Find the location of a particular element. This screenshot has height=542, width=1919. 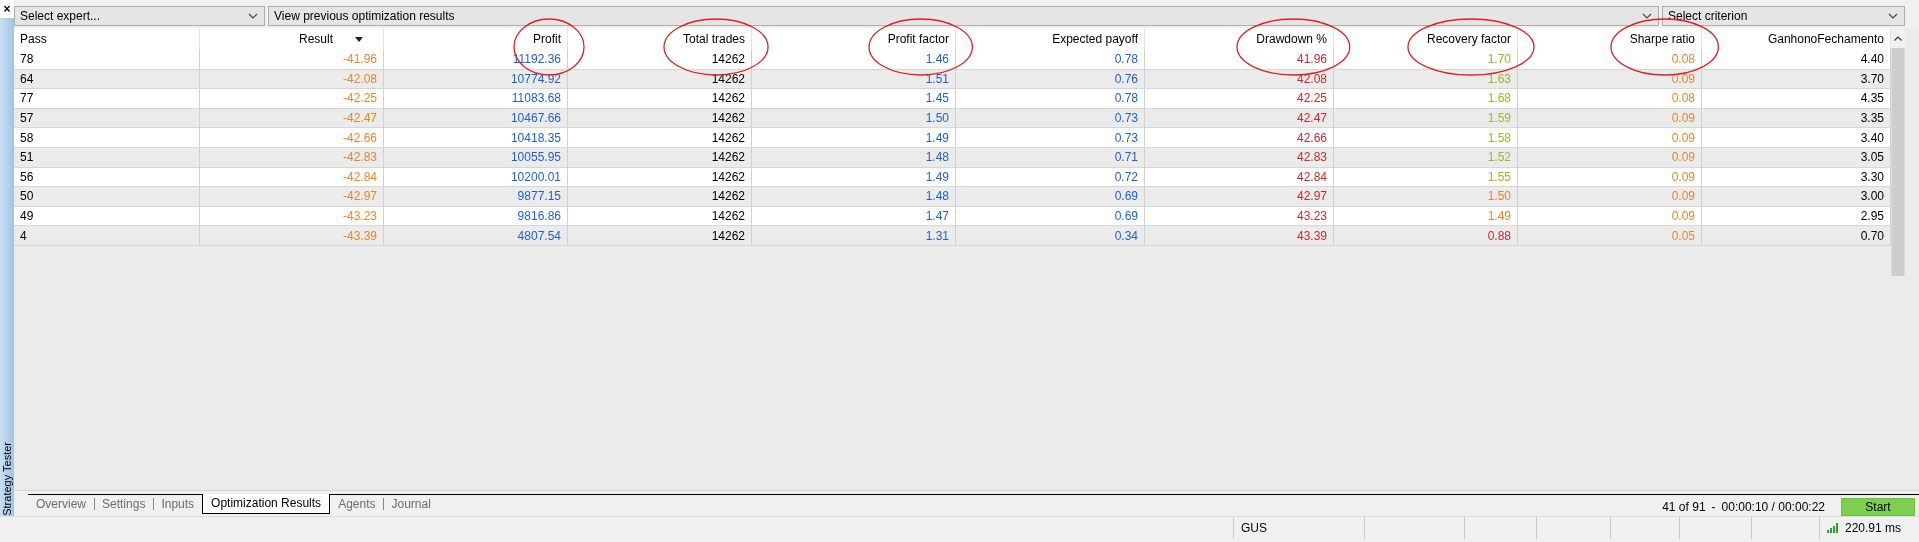

table-cell: 0.76 is located at coordinates (1050, 79).